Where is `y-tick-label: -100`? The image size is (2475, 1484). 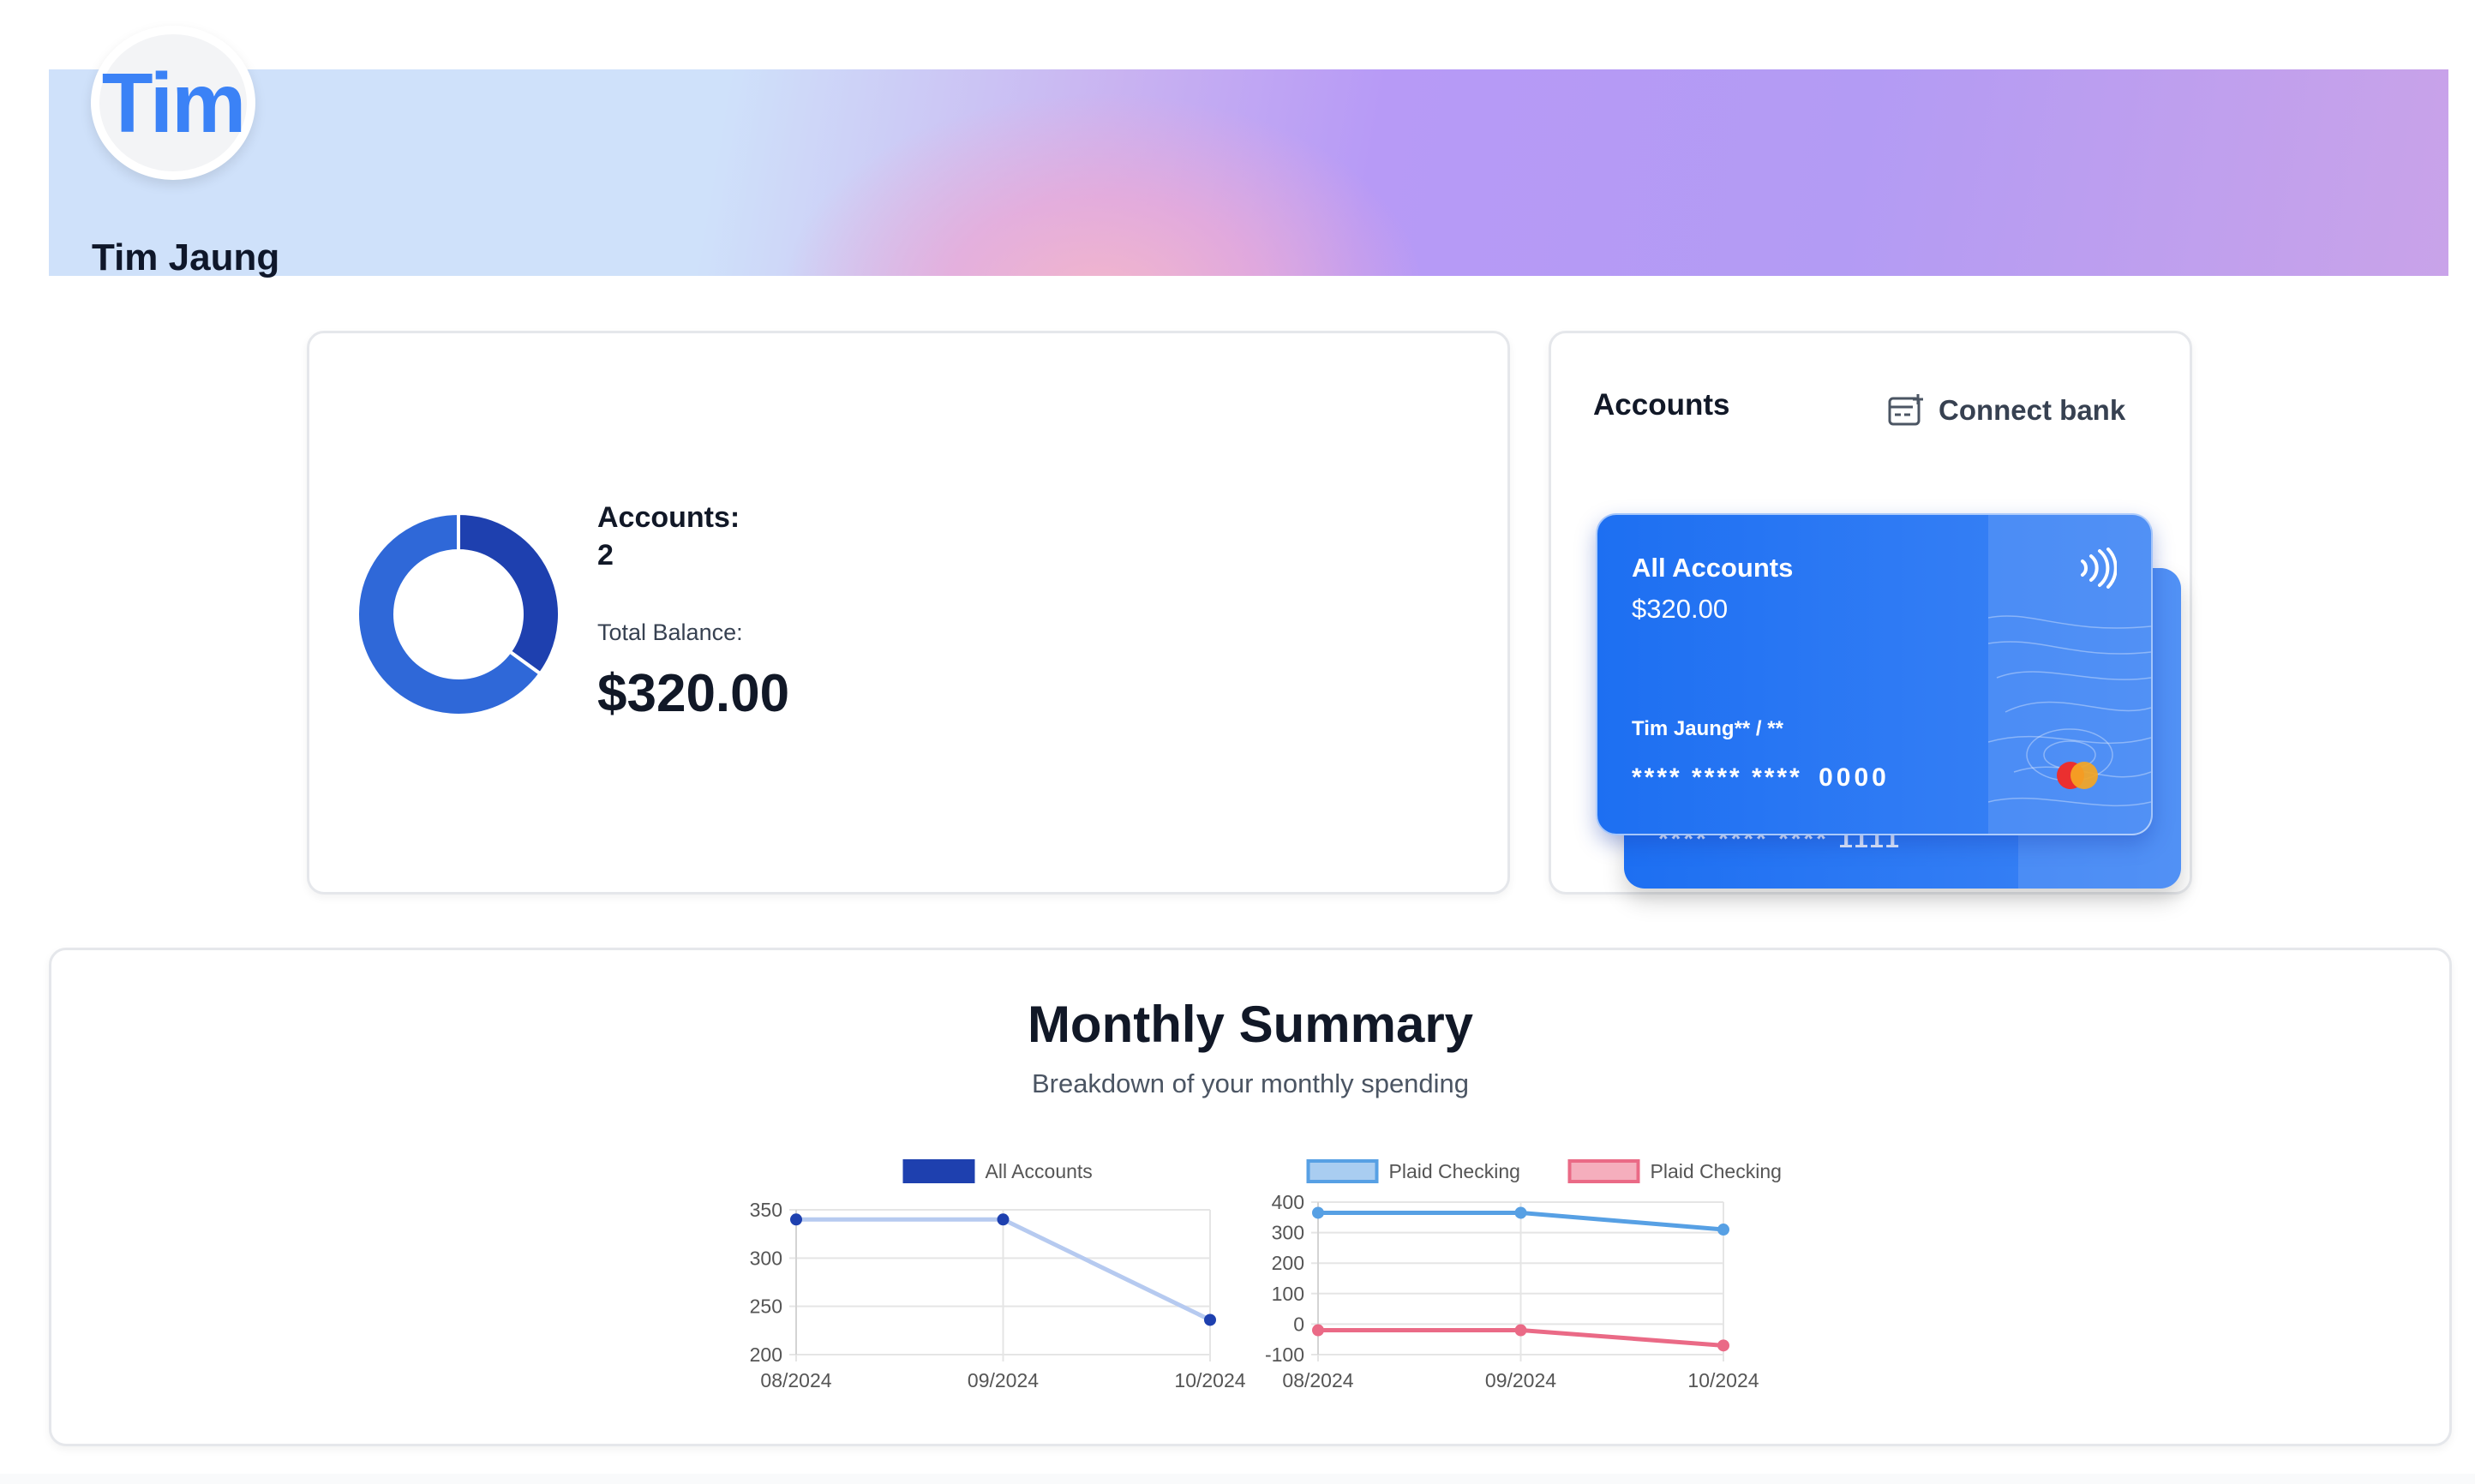
y-tick-label: -100 is located at coordinates (1284, 1354).